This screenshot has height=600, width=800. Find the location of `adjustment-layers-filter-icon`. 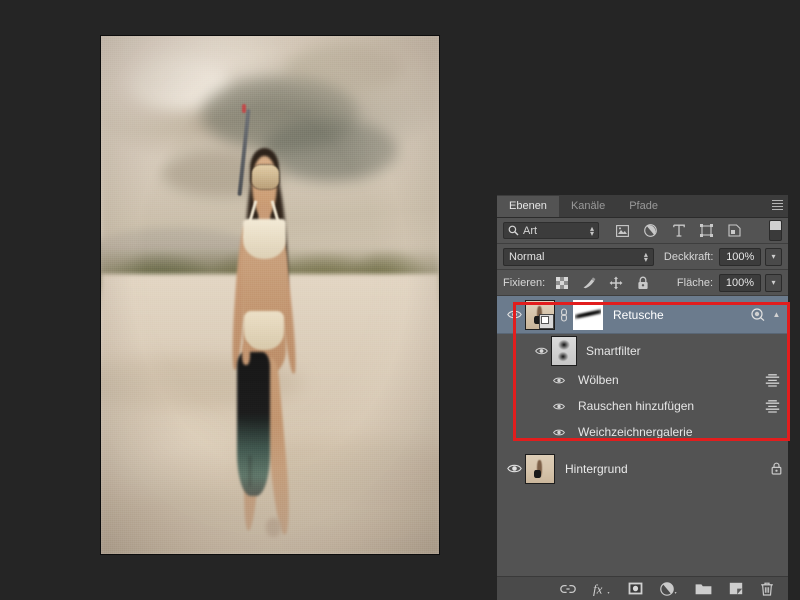

adjustment-layers-filter-icon is located at coordinates (650, 230).